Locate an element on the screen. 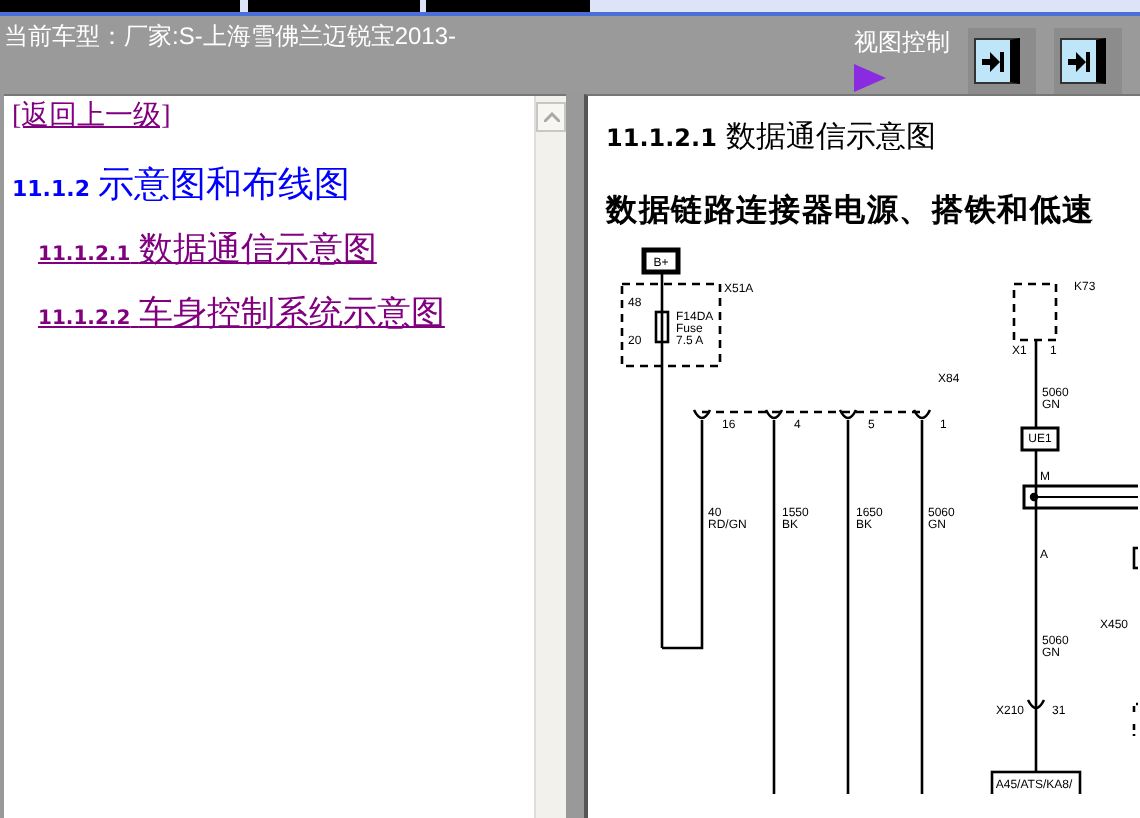 Image resolution: width=1140 pixels, height=818 pixels. scroll-up-button is located at coordinates (551, 117).